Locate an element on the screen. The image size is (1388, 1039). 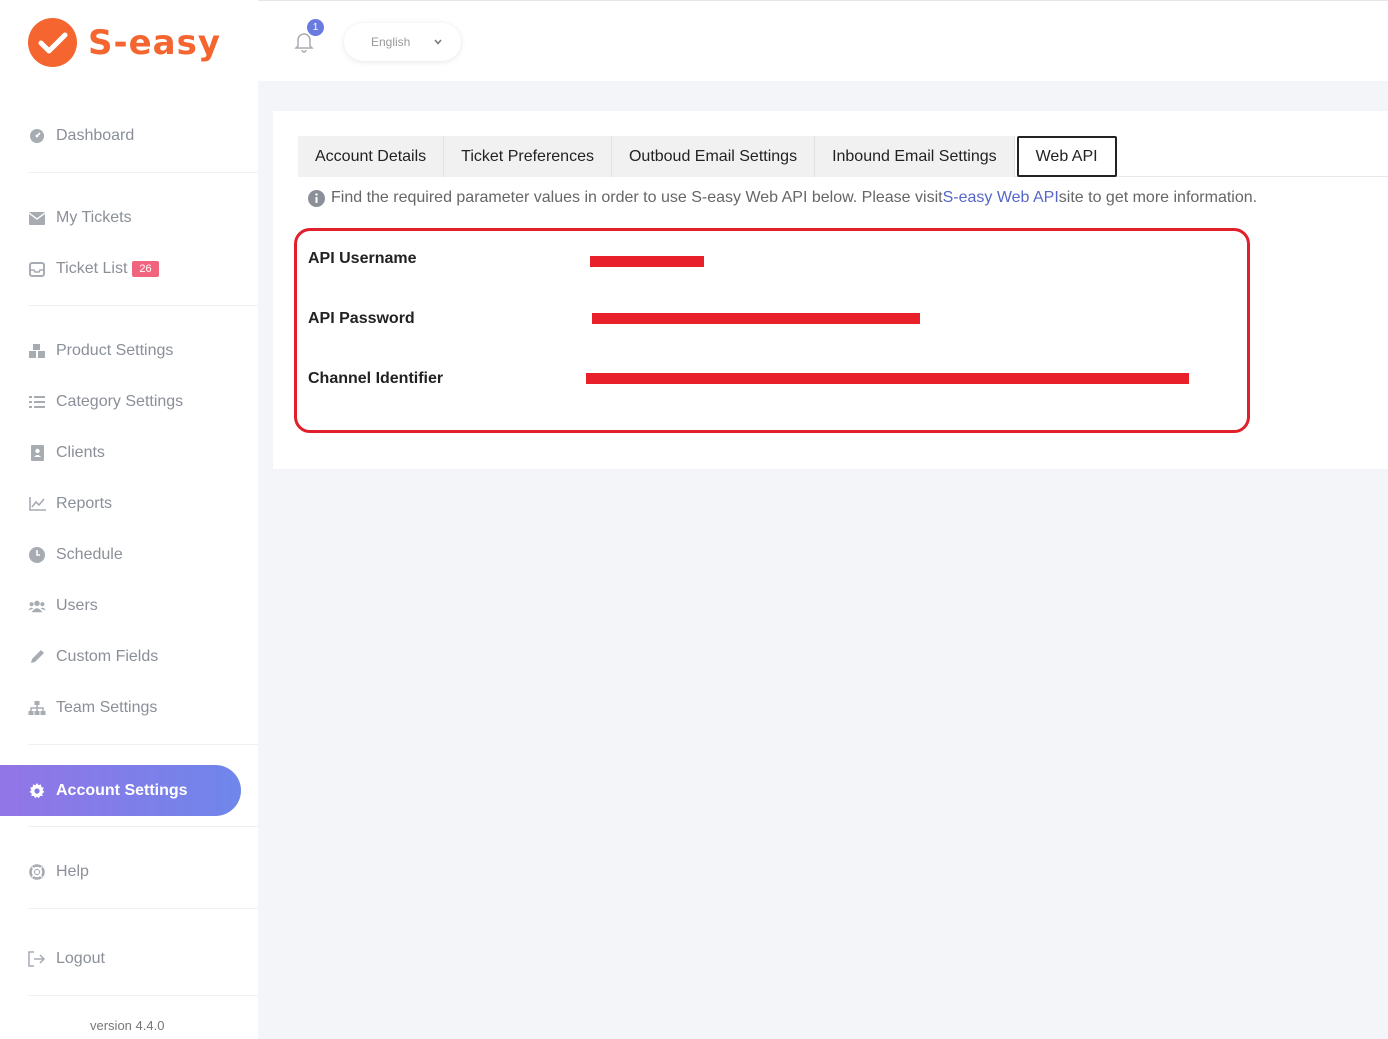
brand-name: S-easy is located at coordinates (155, 42).